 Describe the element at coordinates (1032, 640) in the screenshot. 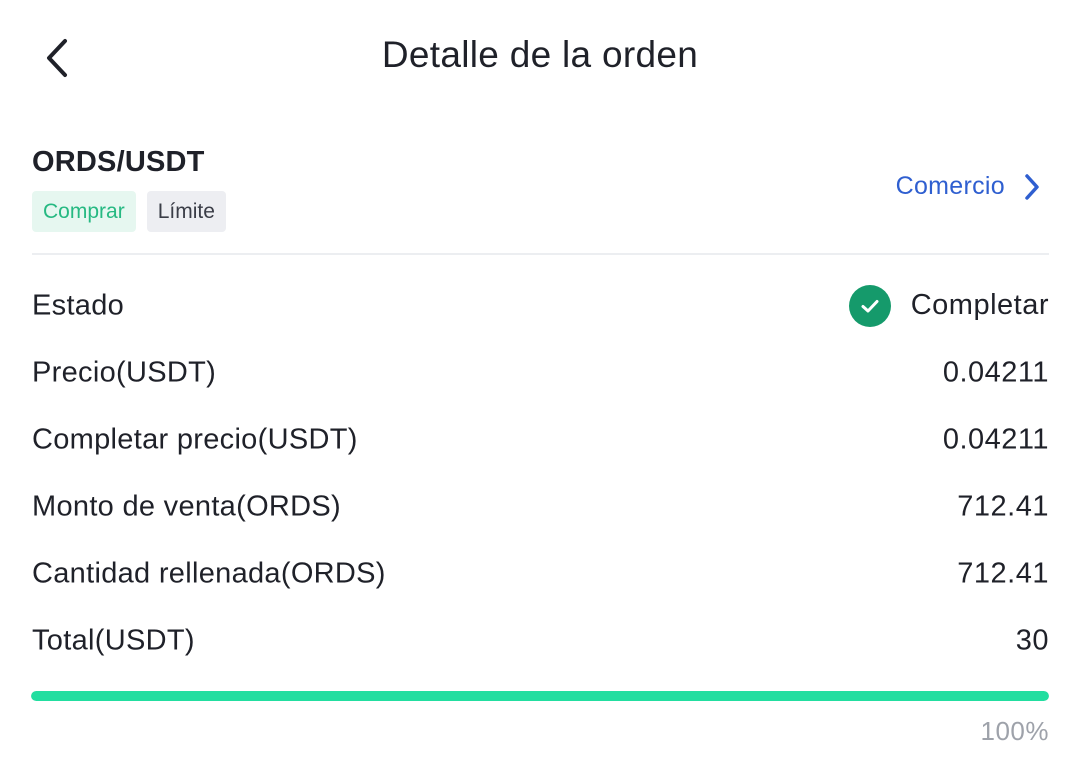

I see `total-value: 30` at that location.